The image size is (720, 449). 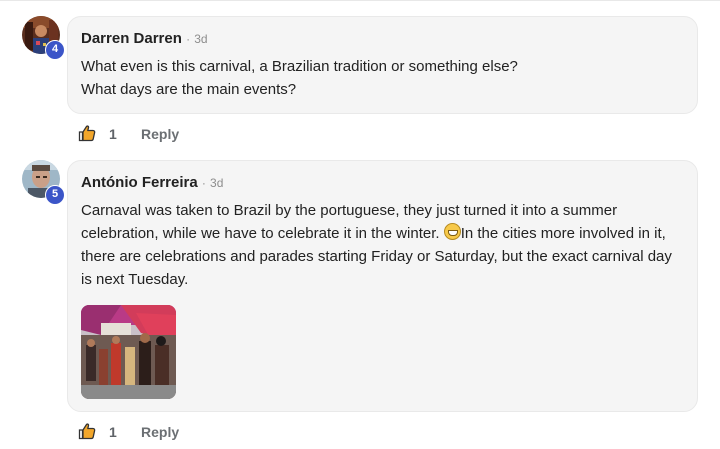 I want to click on comment-line: is next Tuesday., so click(x=135, y=279).